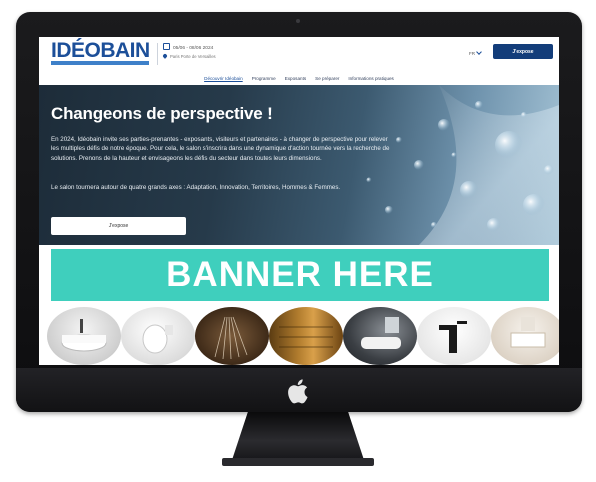 This screenshot has width=596, height=482. What do you see at coordinates (298, 462) in the screenshot?
I see `monitor-stand-base` at bounding box center [298, 462].